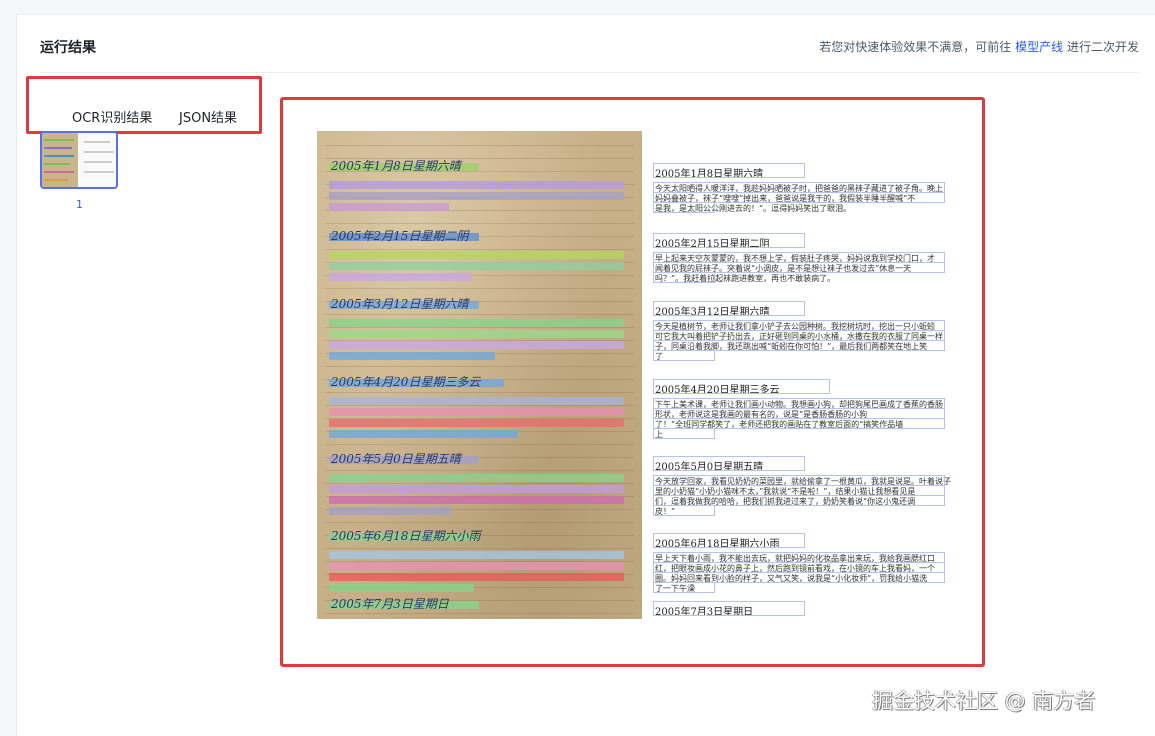  Describe the element at coordinates (589, 72) in the screenshot. I see `header-divider` at that location.